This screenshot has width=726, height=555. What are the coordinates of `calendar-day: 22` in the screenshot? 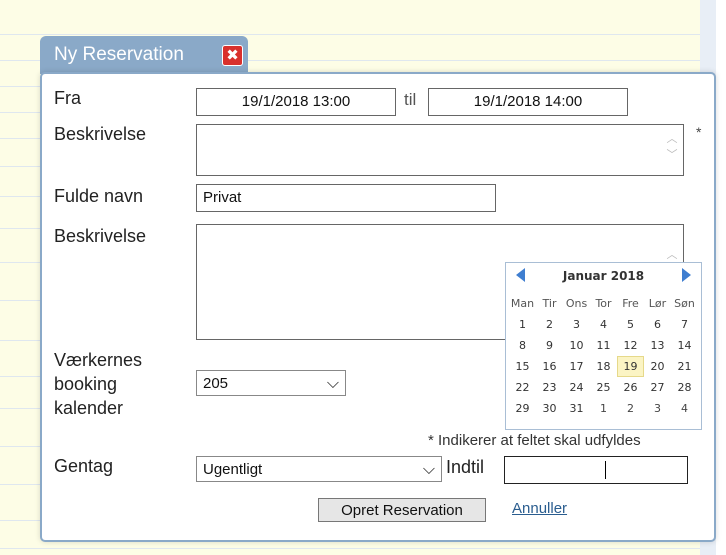 It's located at (522, 387).